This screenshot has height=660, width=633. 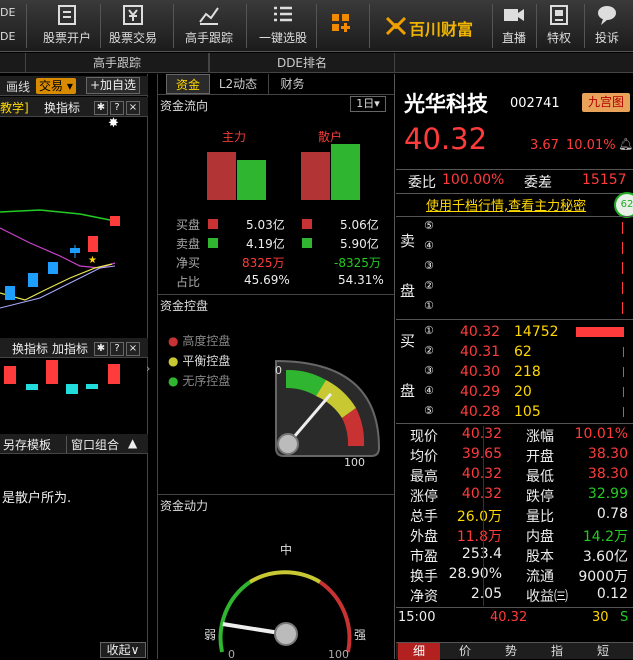 What do you see at coordinates (30, 348) in the screenshot?
I see `switch-indicator-button-2: 换指标` at bounding box center [30, 348].